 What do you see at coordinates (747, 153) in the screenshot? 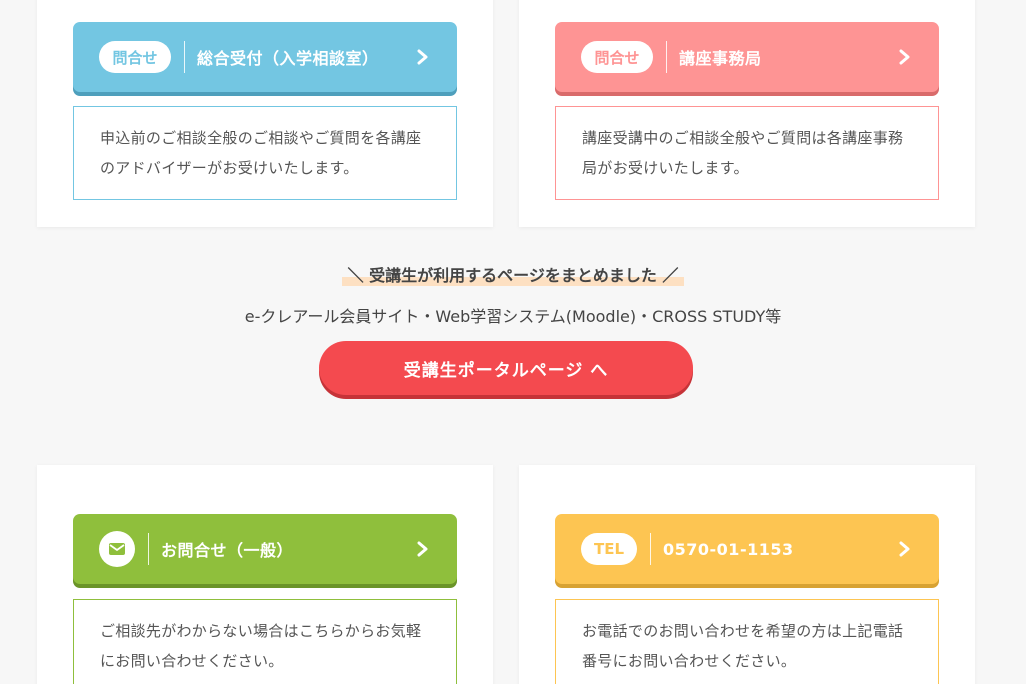
I see `card-description: 講座受講中のご相談全般やご質問は各講座事務局がお受けいたします。` at bounding box center [747, 153].